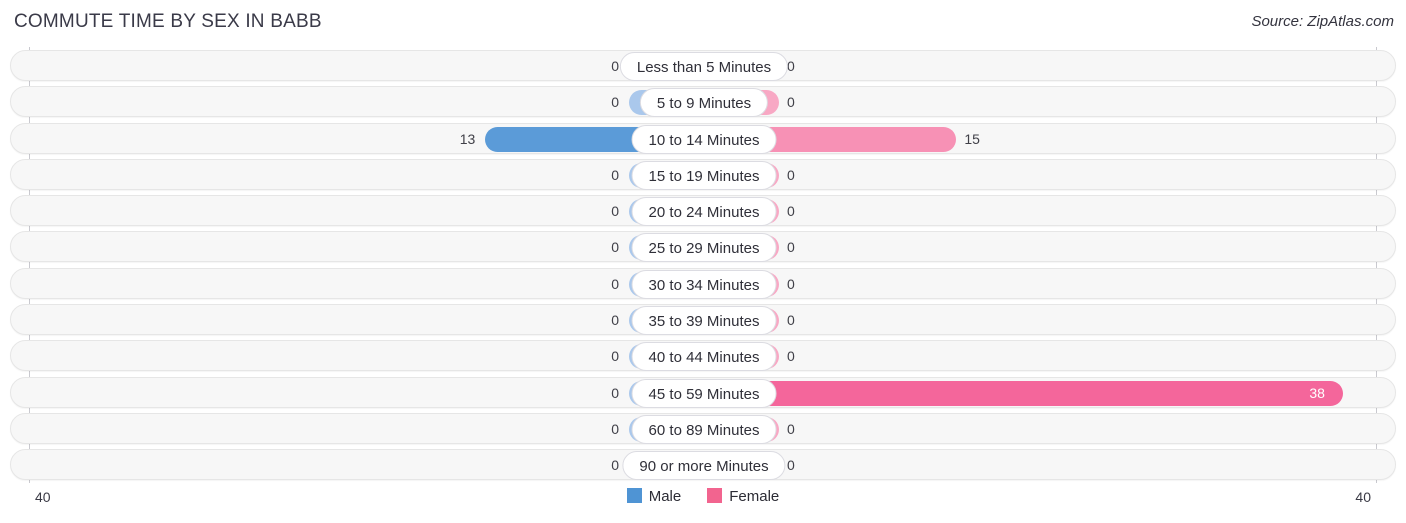  What do you see at coordinates (1024, 393) in the screenshot?
I see `bar-female` at bounding box center [1024, 393].